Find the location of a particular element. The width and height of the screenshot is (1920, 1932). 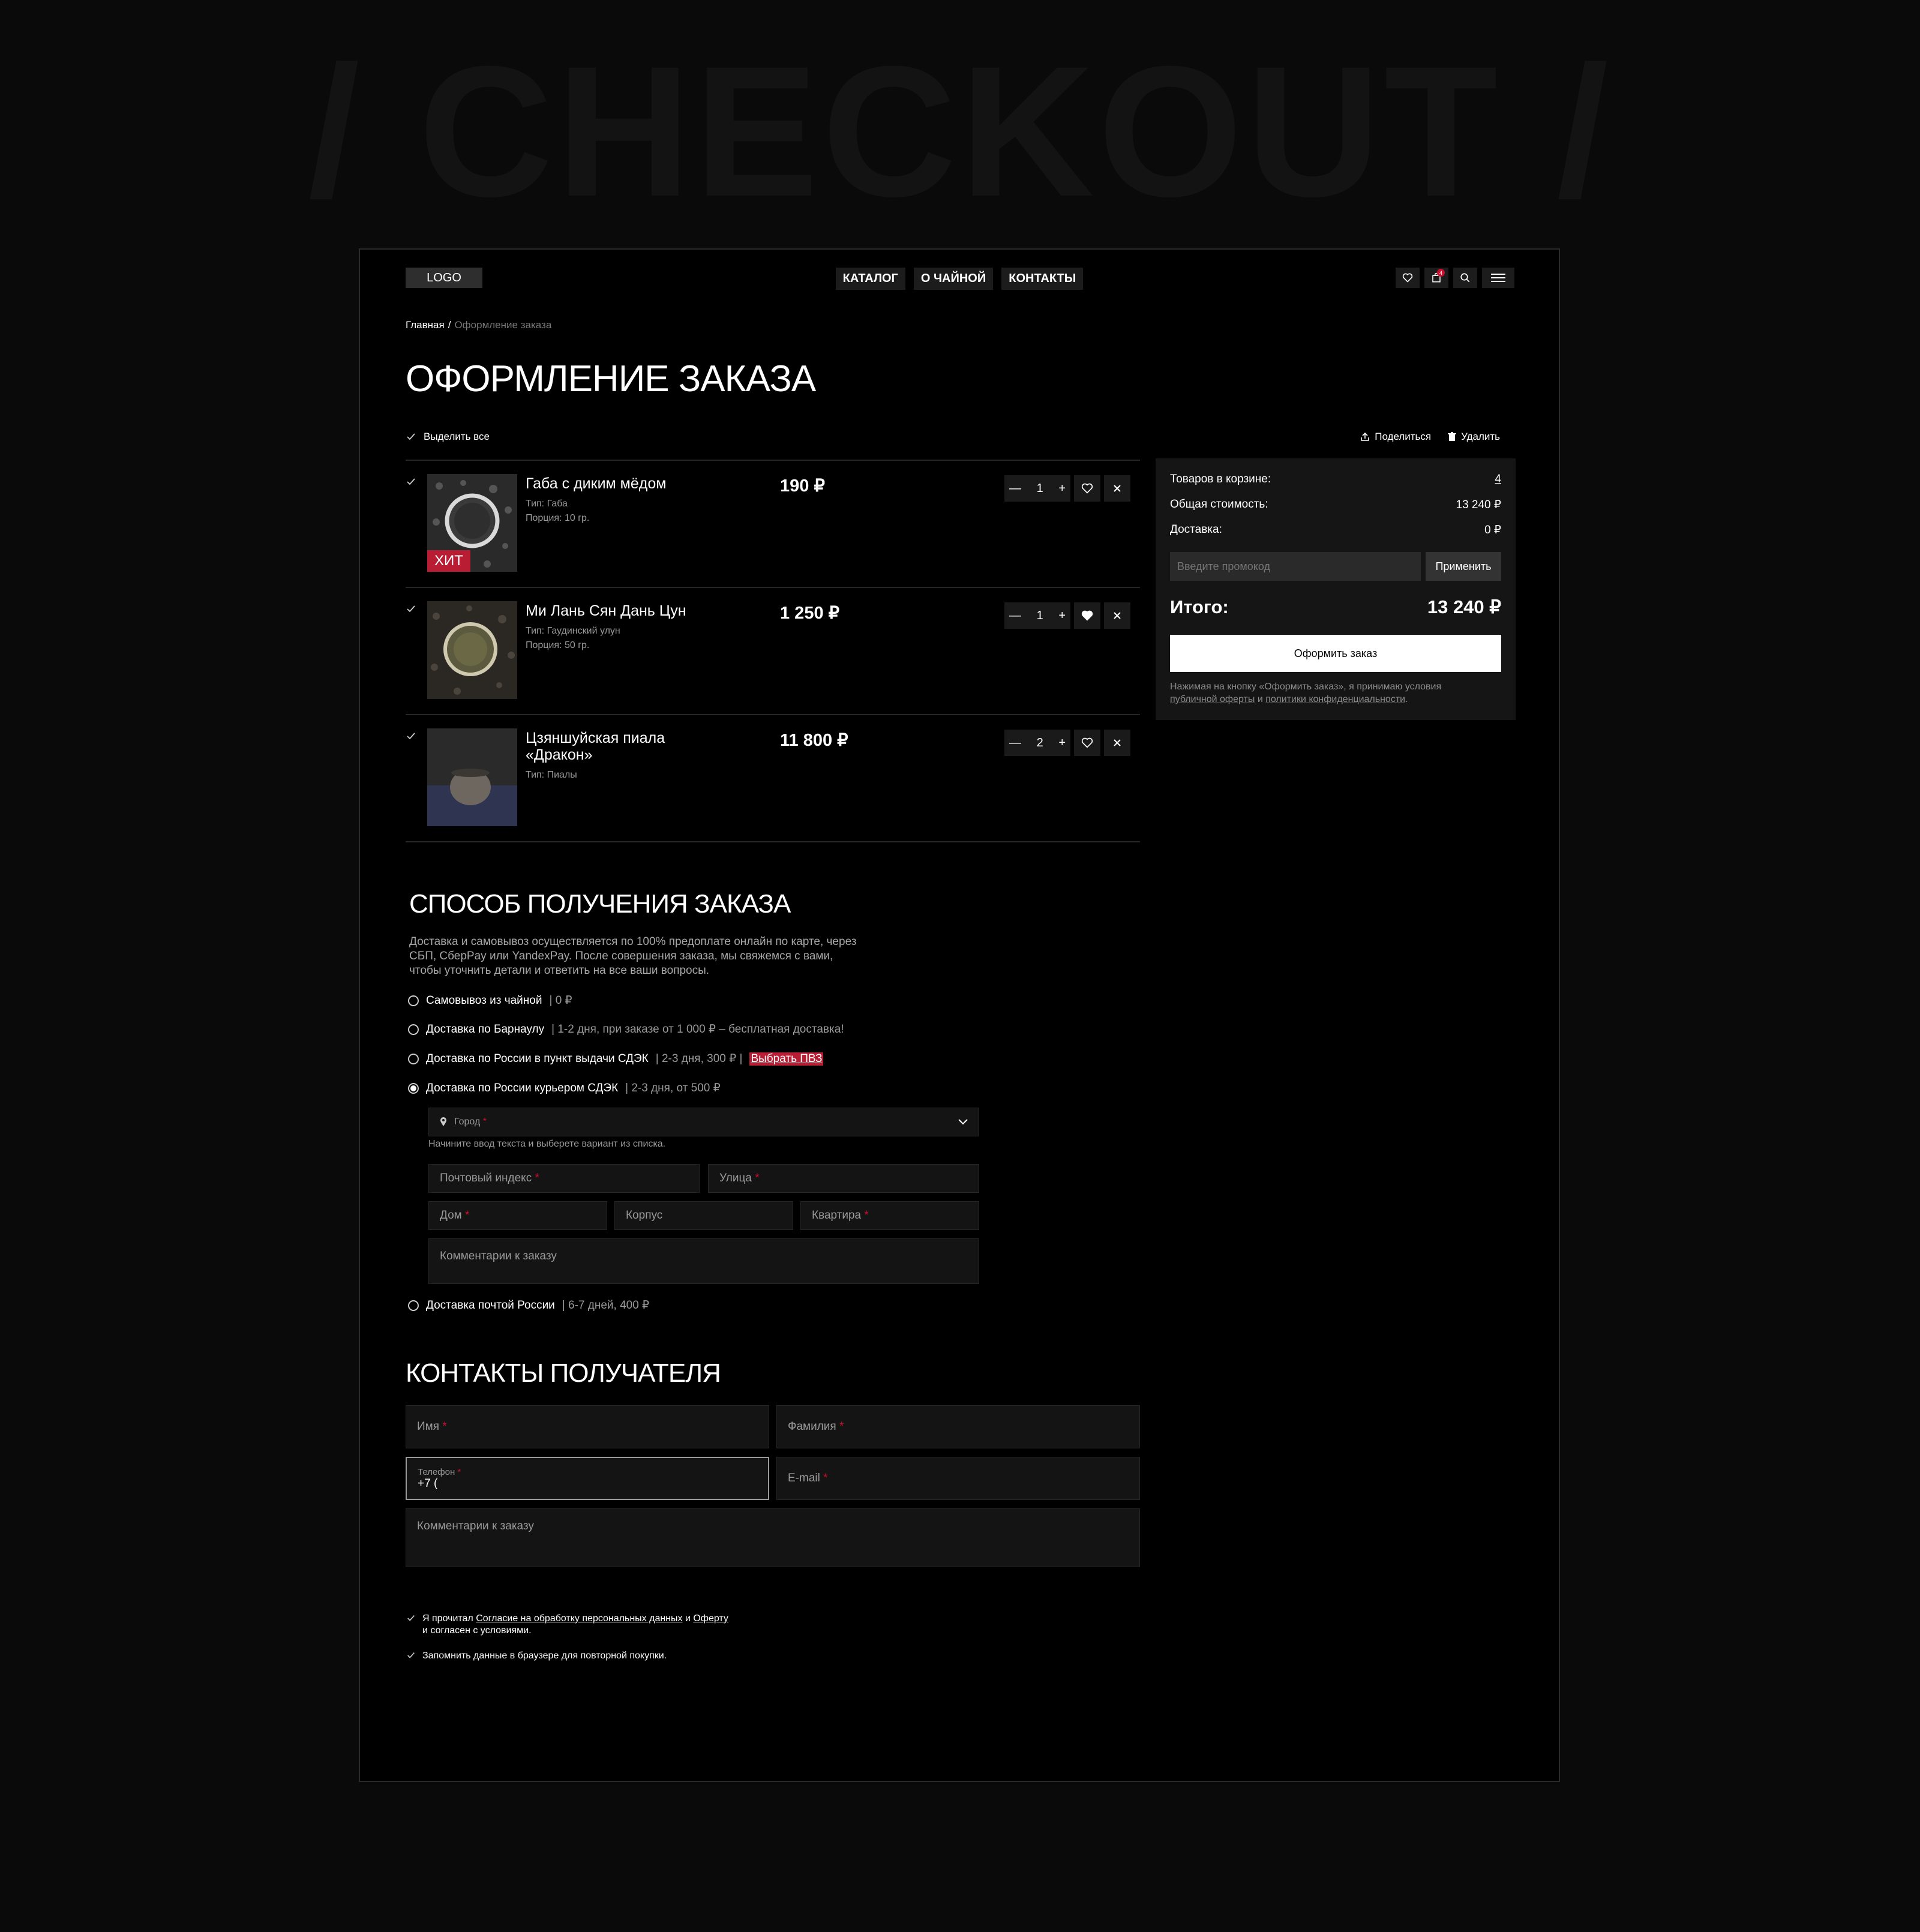

delivery-option-pickup: Самовывоз из чайной | 0 ₽ is located at coordinates (490, 1000).